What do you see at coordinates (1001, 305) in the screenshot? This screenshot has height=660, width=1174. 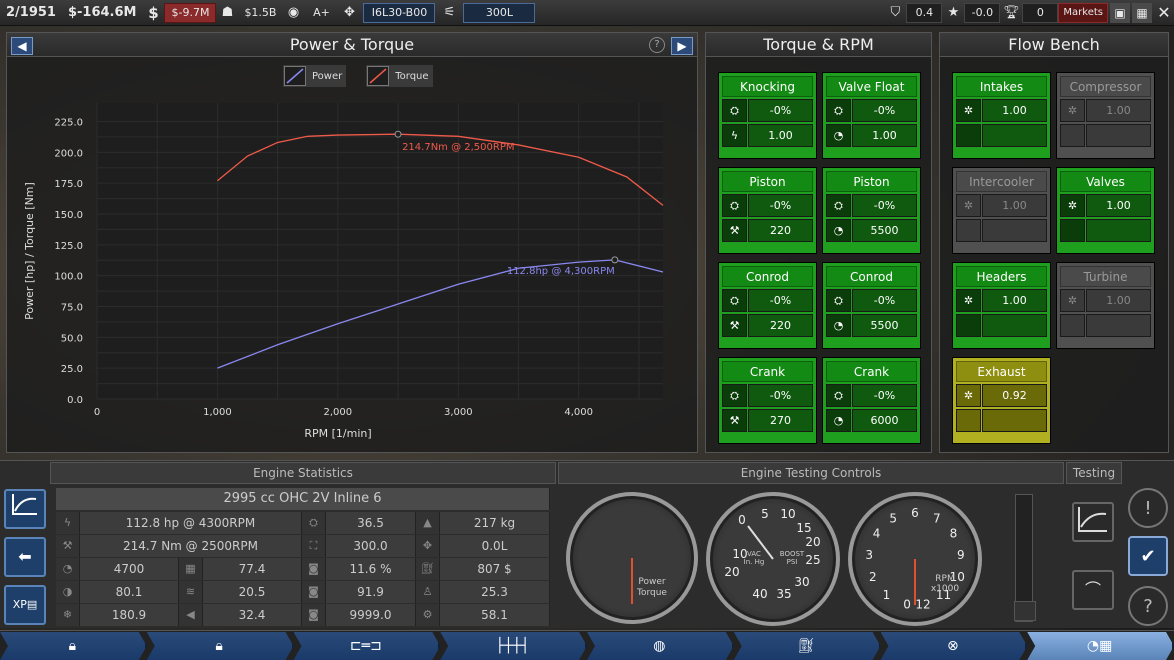 I see `flow-card: Headers ✲ 1.00` at bounding box center [1001, 305].